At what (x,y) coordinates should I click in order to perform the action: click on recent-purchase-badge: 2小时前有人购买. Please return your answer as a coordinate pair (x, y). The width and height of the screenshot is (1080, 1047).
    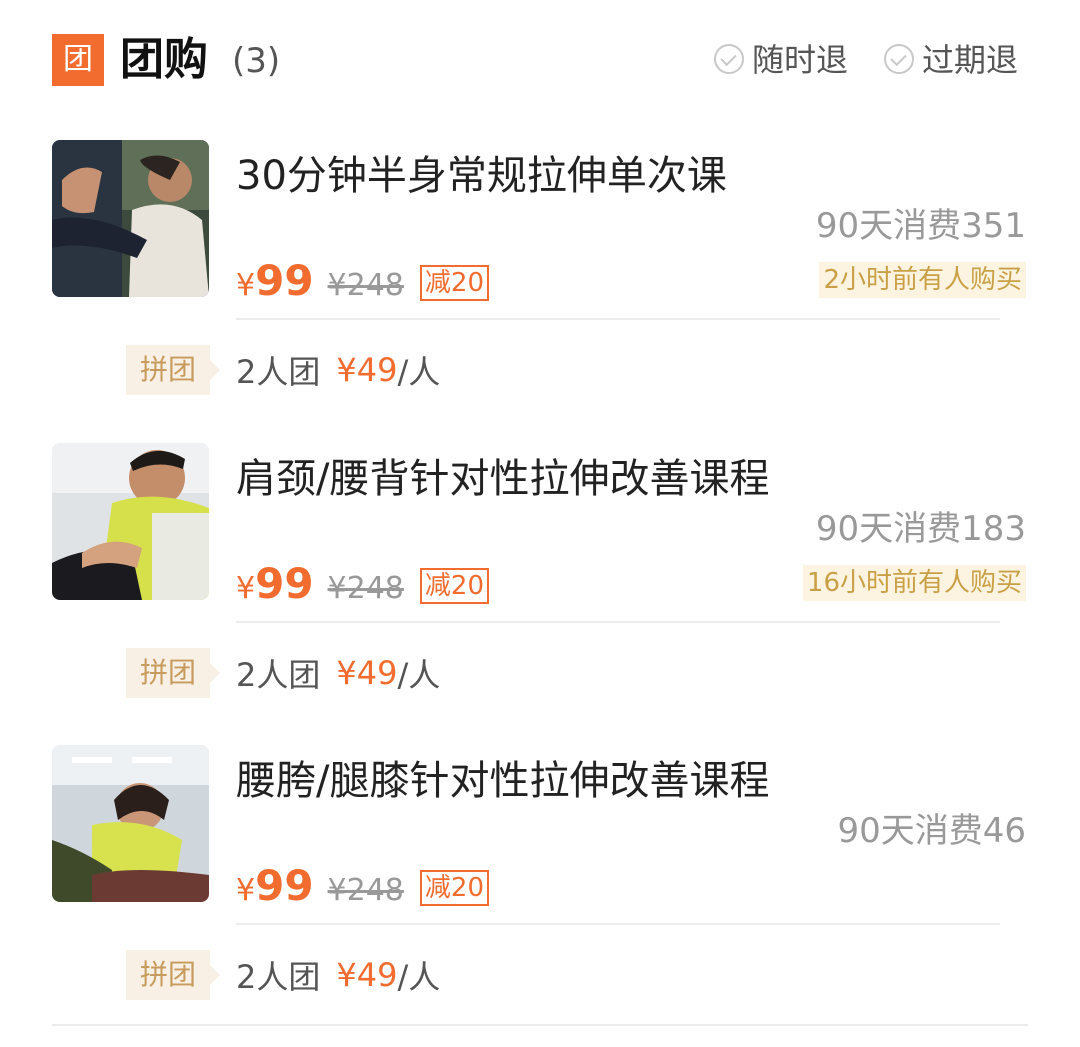
    Looking at the image, I should click on (922, 280).